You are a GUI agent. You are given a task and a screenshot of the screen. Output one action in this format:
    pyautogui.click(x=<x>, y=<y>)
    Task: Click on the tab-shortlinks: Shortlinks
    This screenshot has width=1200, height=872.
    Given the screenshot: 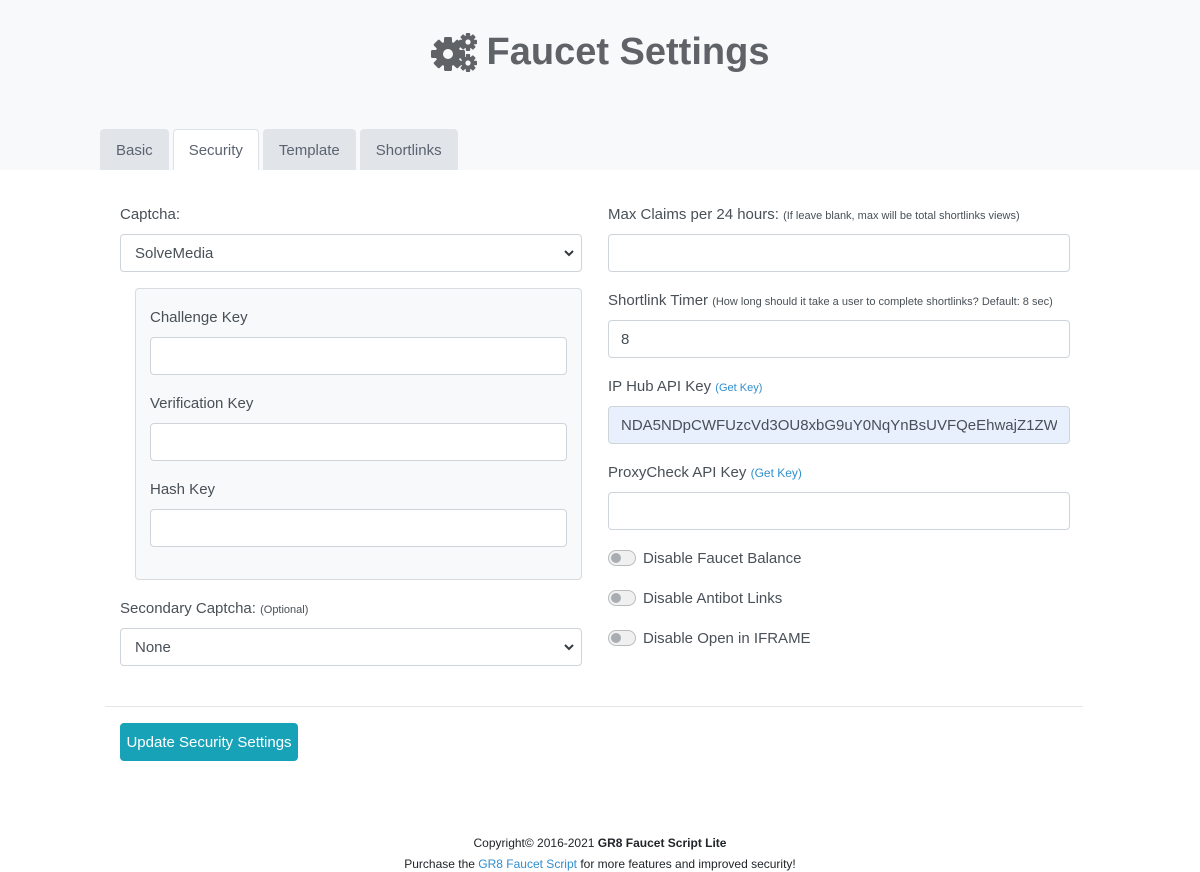 What is the action you would take?
    pyautogui.click(x=408, y=149)
    